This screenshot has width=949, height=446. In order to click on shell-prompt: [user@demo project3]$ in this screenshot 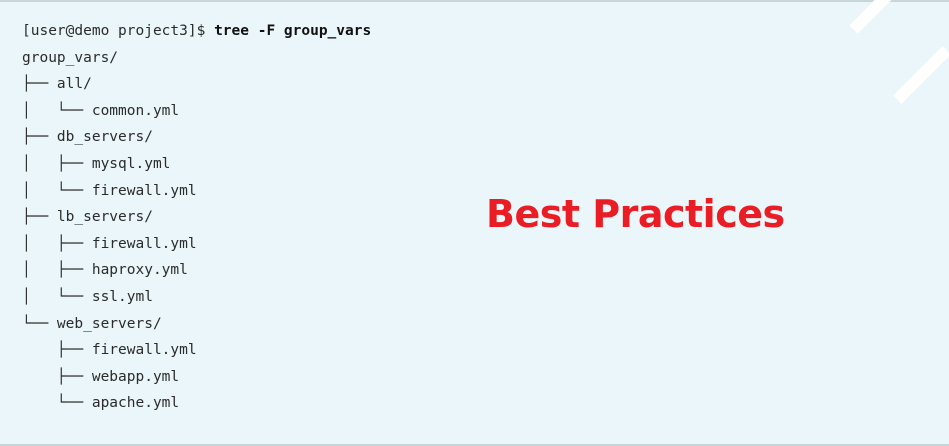, I will do `click(118, 31)`.